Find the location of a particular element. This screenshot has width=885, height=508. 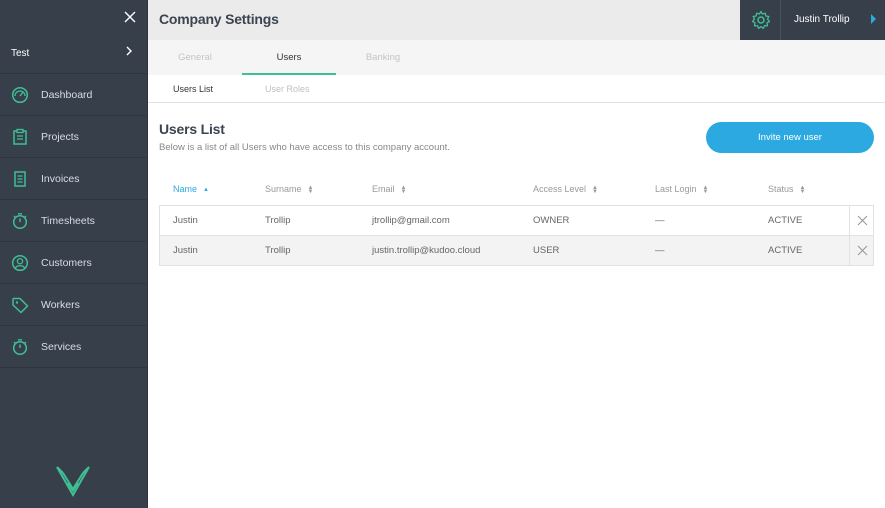

user-circle-icon is located at coordinates (20, 263).